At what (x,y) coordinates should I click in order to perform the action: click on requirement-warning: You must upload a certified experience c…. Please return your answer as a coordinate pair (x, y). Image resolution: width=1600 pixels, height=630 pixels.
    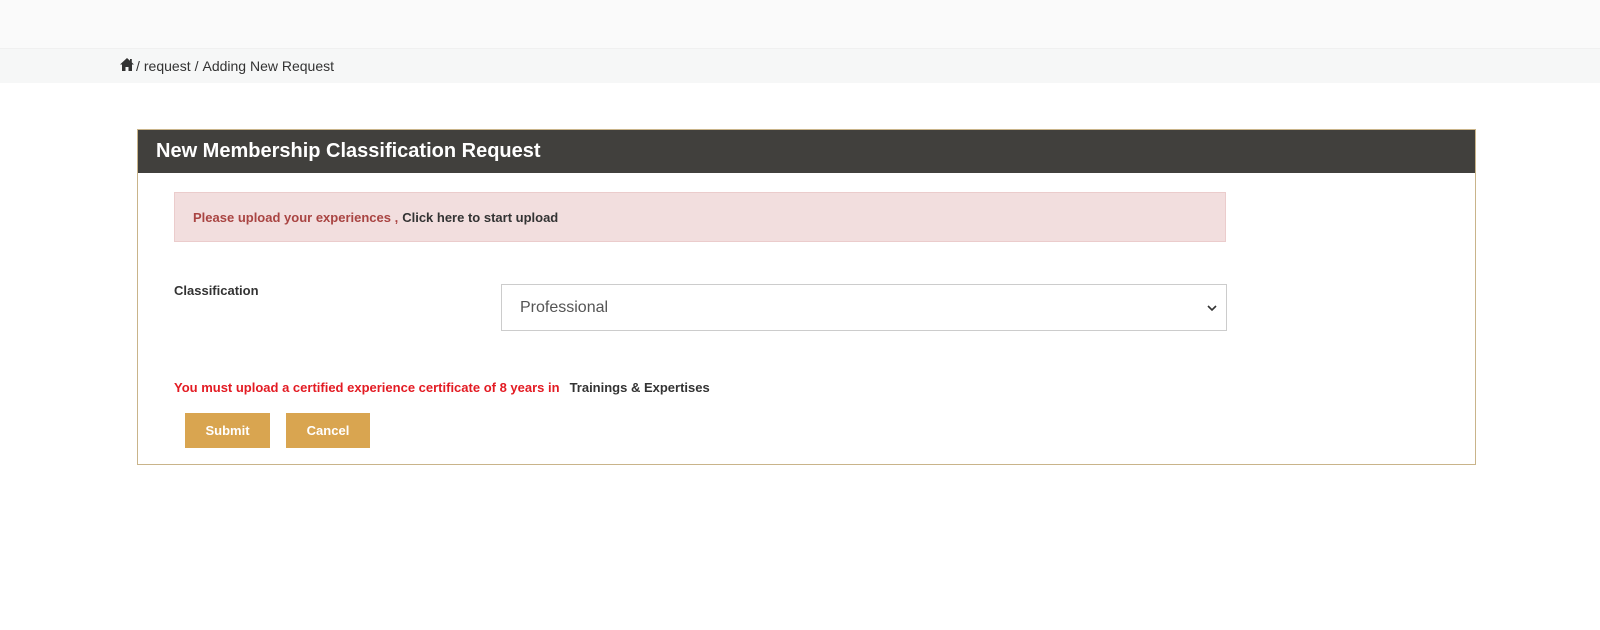
    Looking at the image, I should click on (442, 387).